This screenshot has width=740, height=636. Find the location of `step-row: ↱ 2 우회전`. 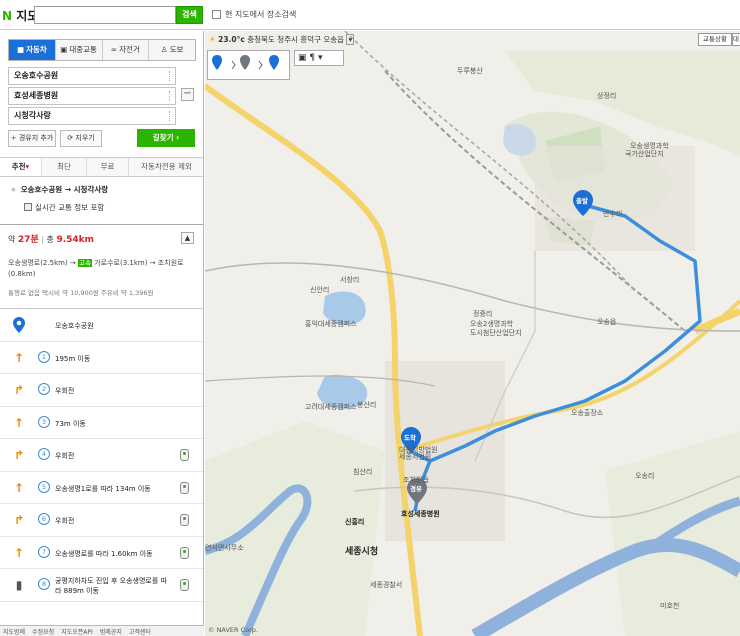

step-row: ↱ 2 우회전 is located at coordinates (101, 390).